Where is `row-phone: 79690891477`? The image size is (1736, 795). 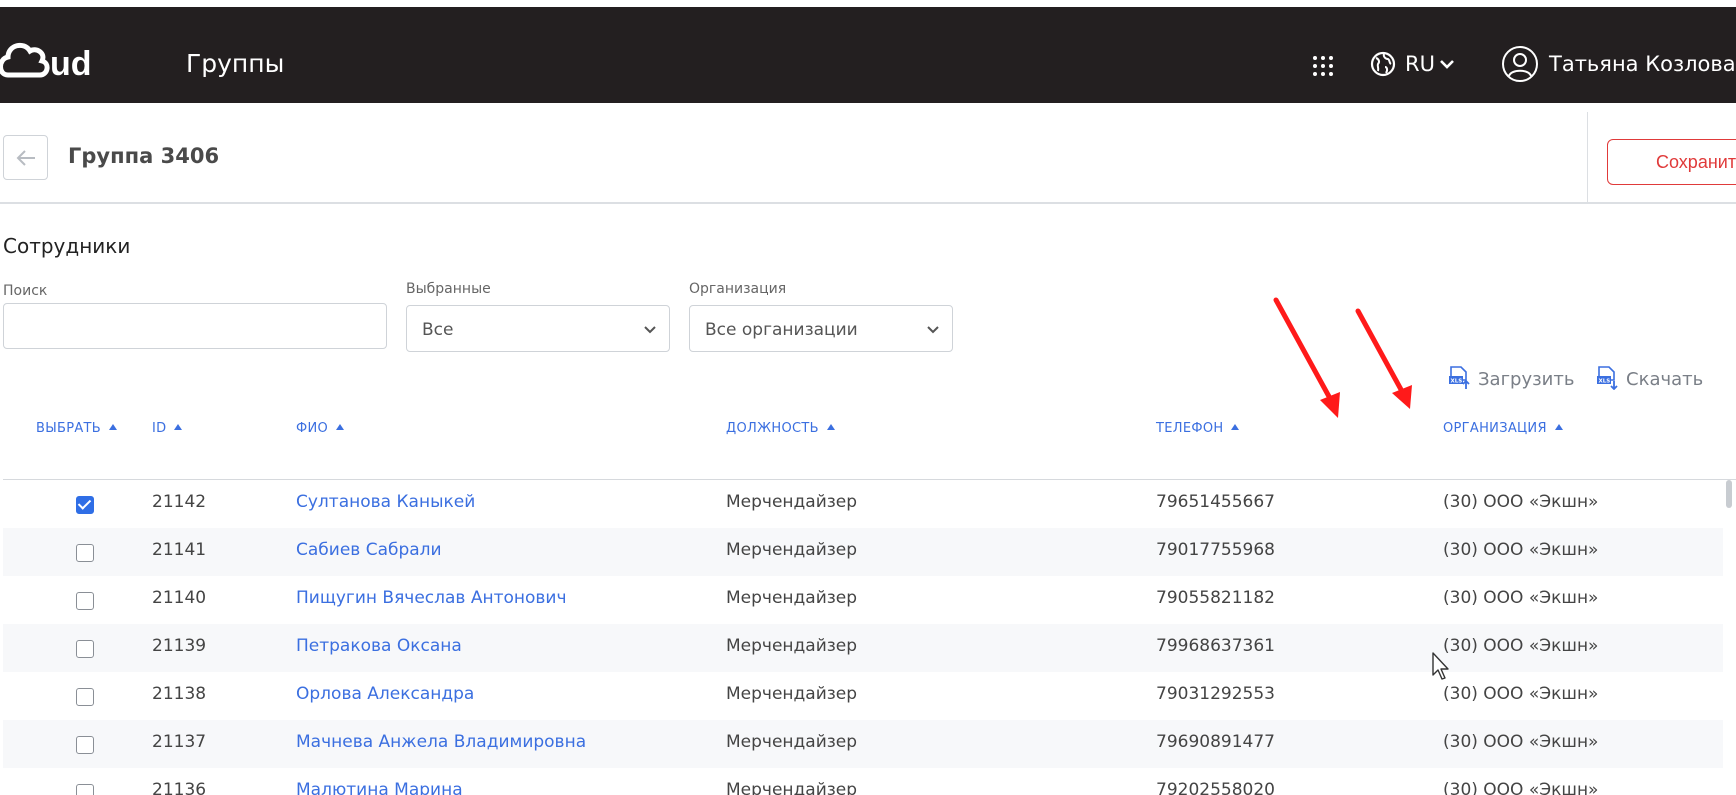 row-phone: 79690891477 is located at coordinates (1215, 742).